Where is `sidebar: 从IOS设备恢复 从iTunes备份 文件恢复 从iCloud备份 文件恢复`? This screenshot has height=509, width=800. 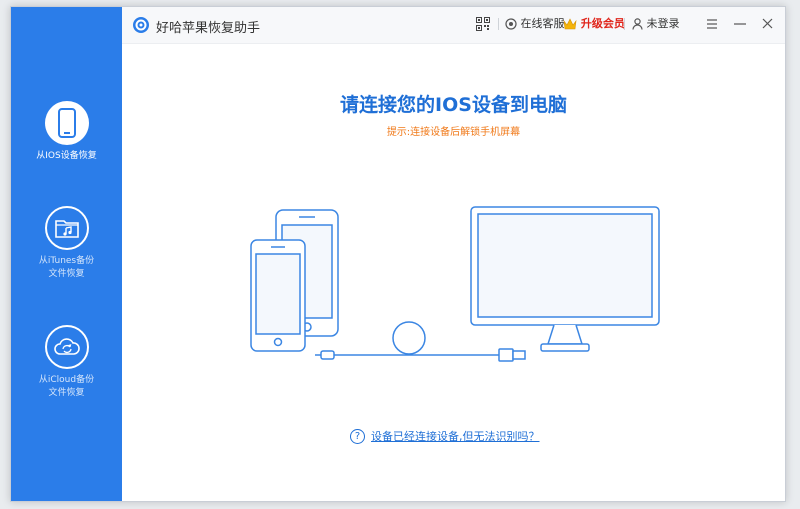
sidebar: 从IOS设备恢复 从iTunes备份 文件恢复 从iCloud备份 文件恢复 is located at coordinates (66, 254).